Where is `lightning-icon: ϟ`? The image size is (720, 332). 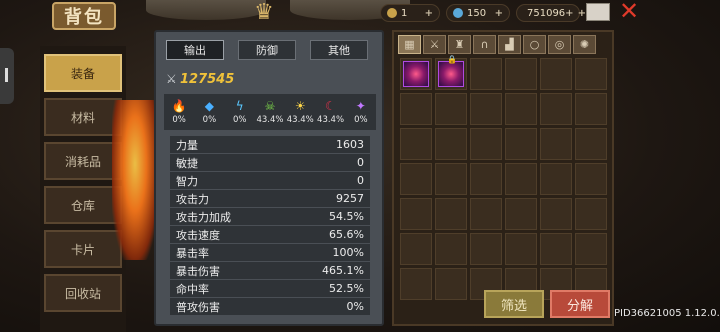 lightning-icon: ϟ is located at coordinates (239, 106).